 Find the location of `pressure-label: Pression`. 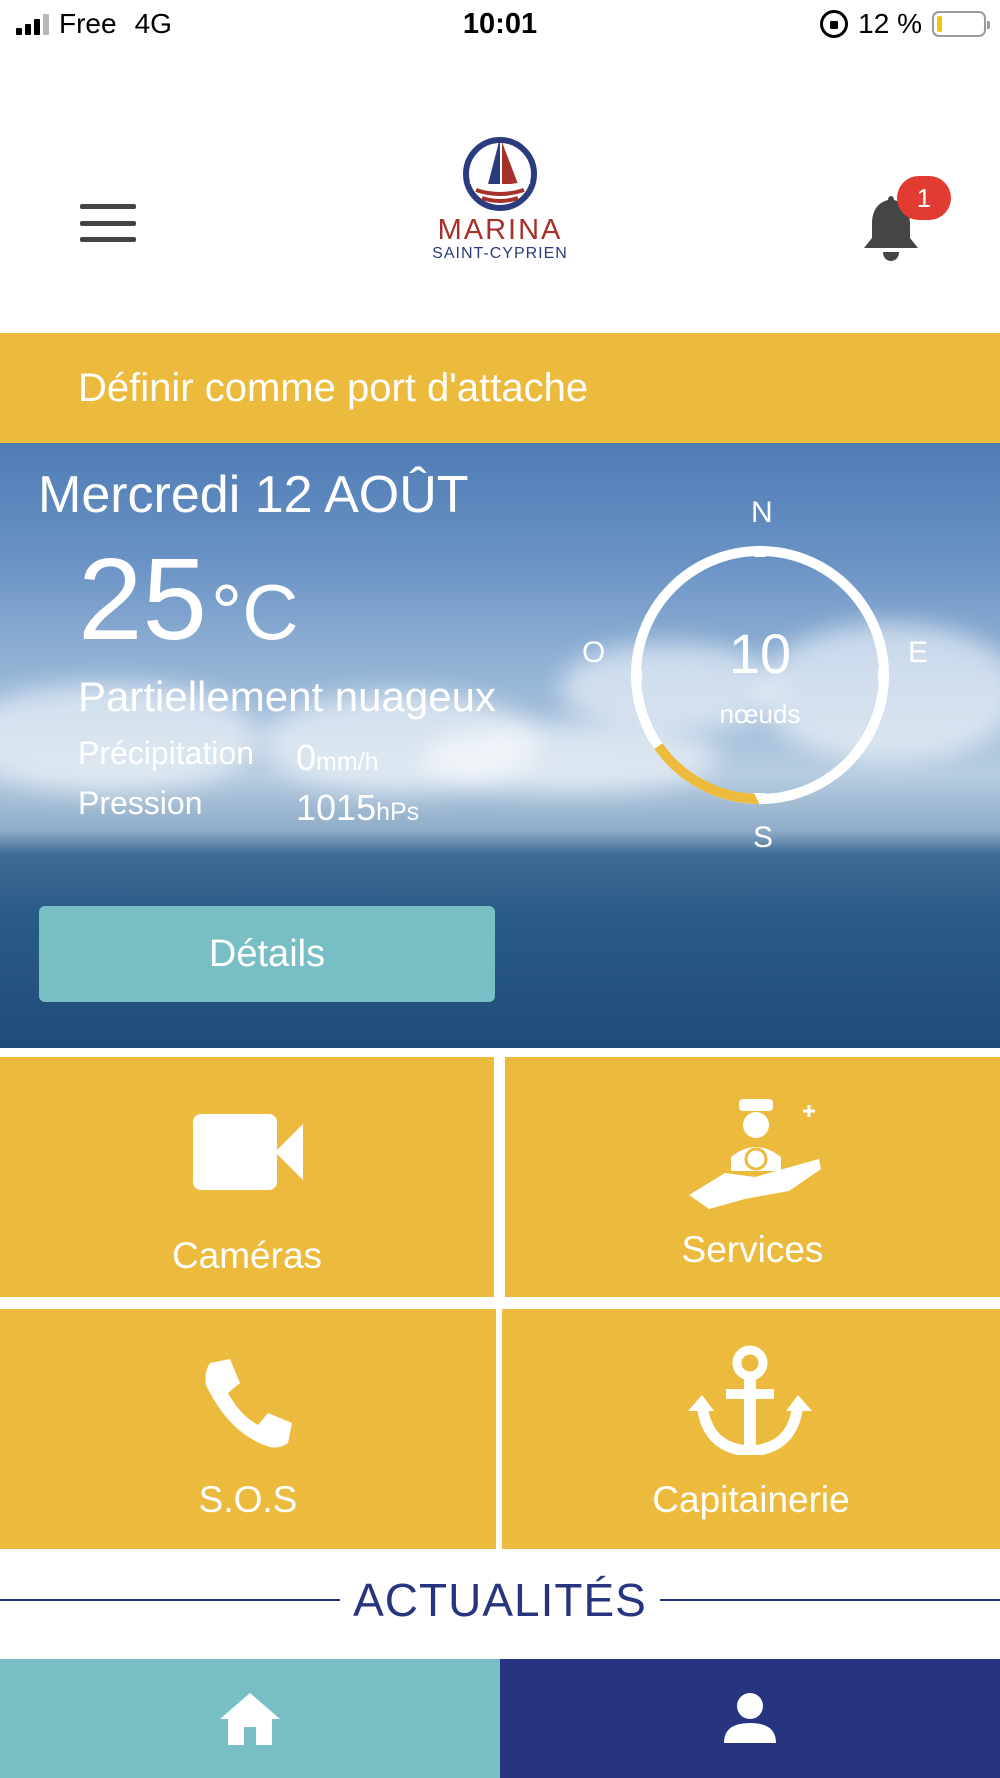

pressure-label: Pression is located at coordinates (140, 803).